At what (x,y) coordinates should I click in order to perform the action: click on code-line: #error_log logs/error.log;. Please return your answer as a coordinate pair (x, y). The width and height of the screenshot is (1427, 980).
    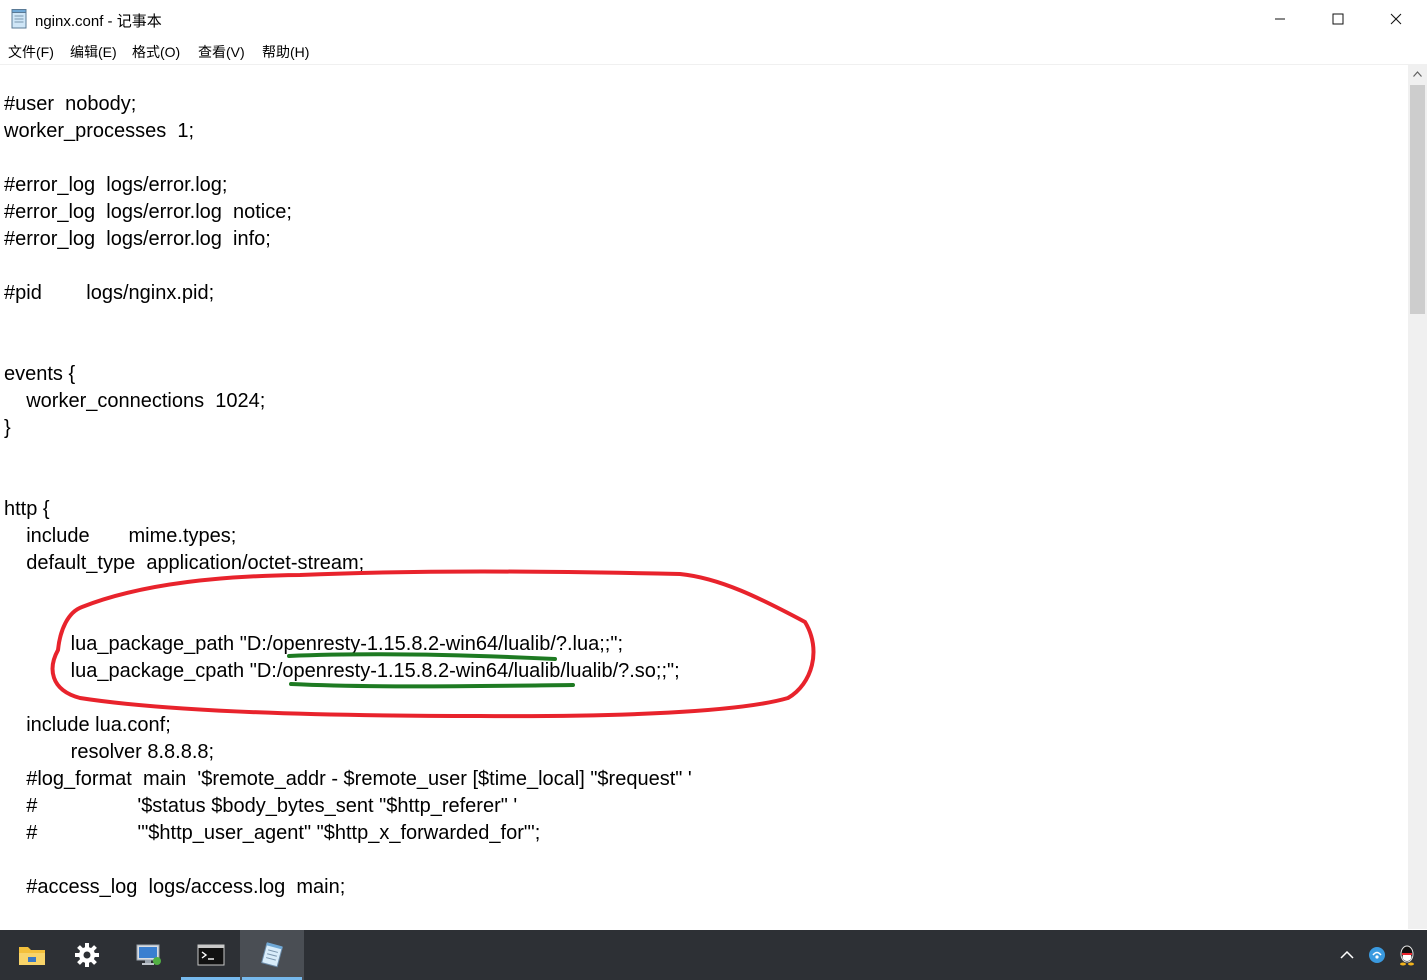
    Looking at the image, I should click on (116, 185).